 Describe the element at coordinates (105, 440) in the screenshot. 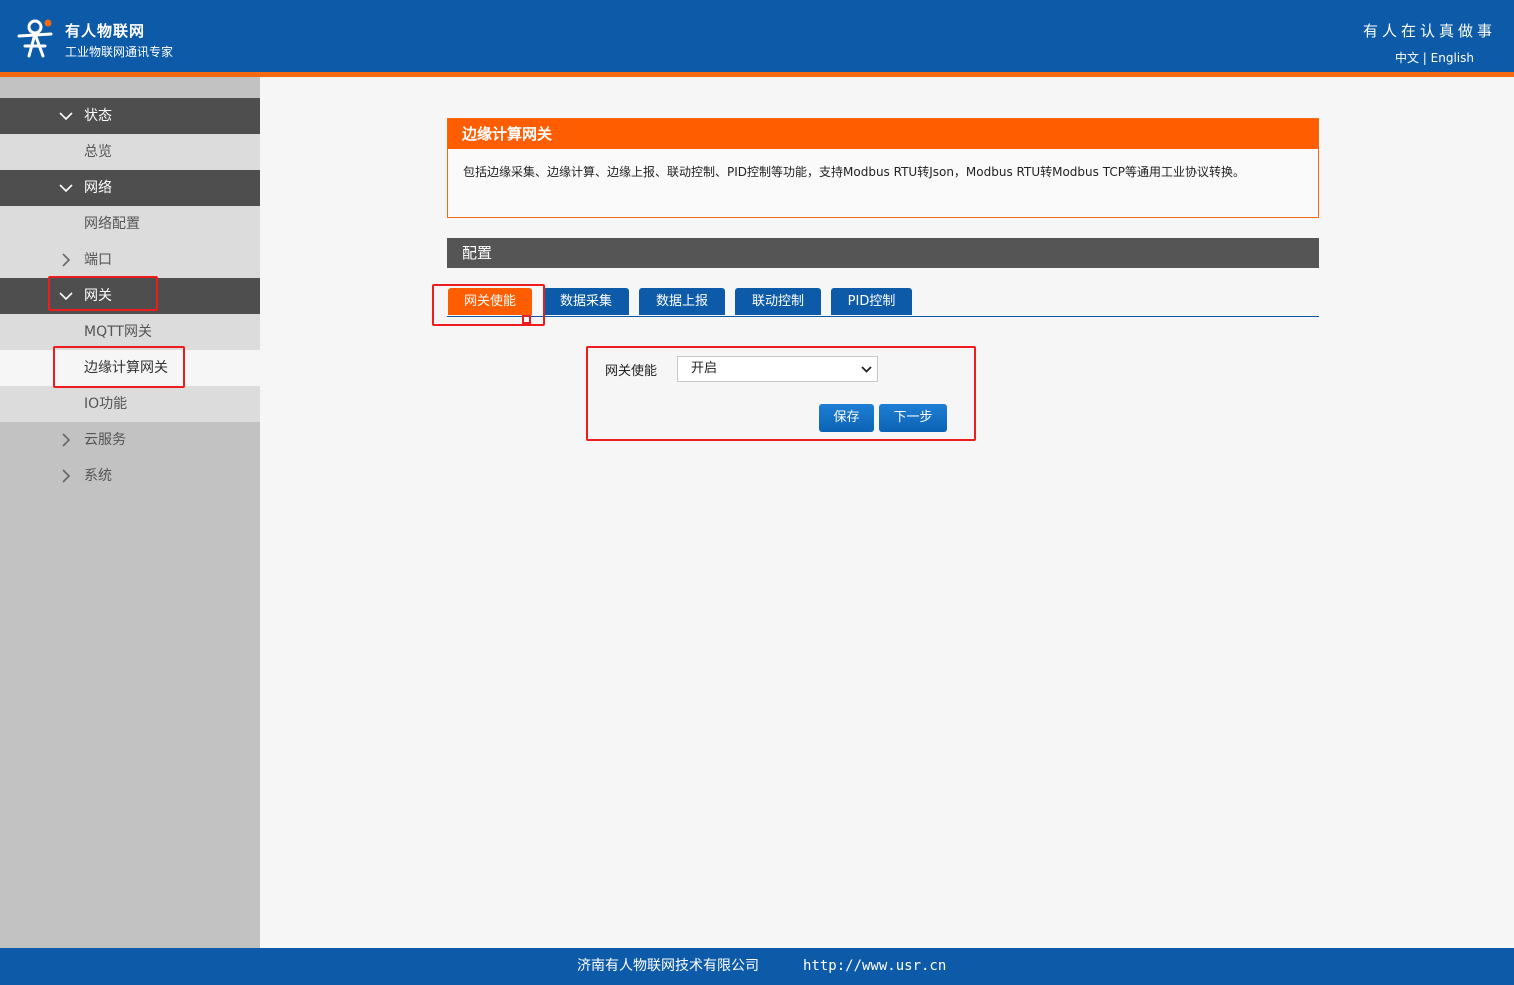

I see `sidebar-item-label: 云服务` at that location.